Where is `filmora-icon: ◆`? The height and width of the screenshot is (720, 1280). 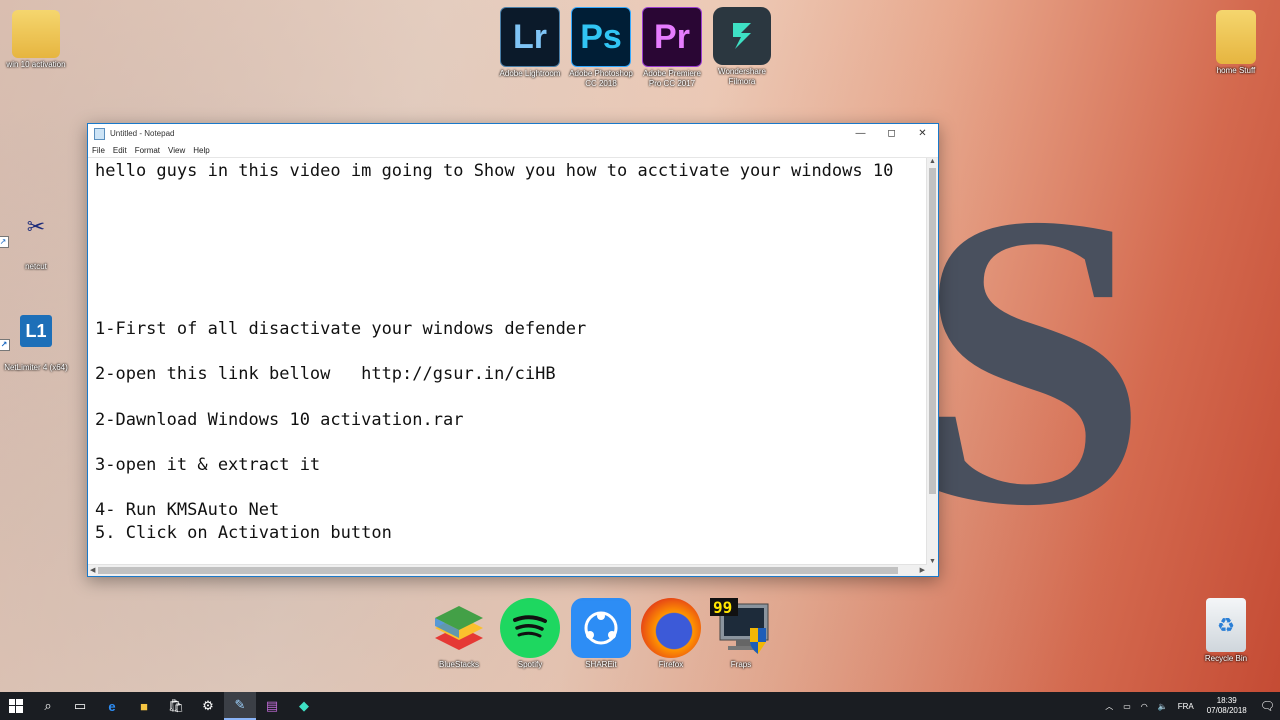
filmora-icon: ◆ is located at coordinates (304, 705).